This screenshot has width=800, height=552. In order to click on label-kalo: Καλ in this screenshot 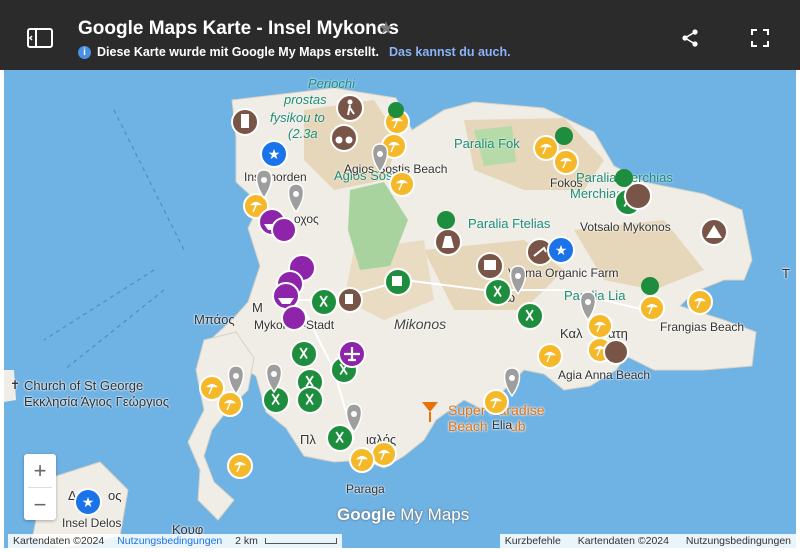, I will do `click(571, 333)`.